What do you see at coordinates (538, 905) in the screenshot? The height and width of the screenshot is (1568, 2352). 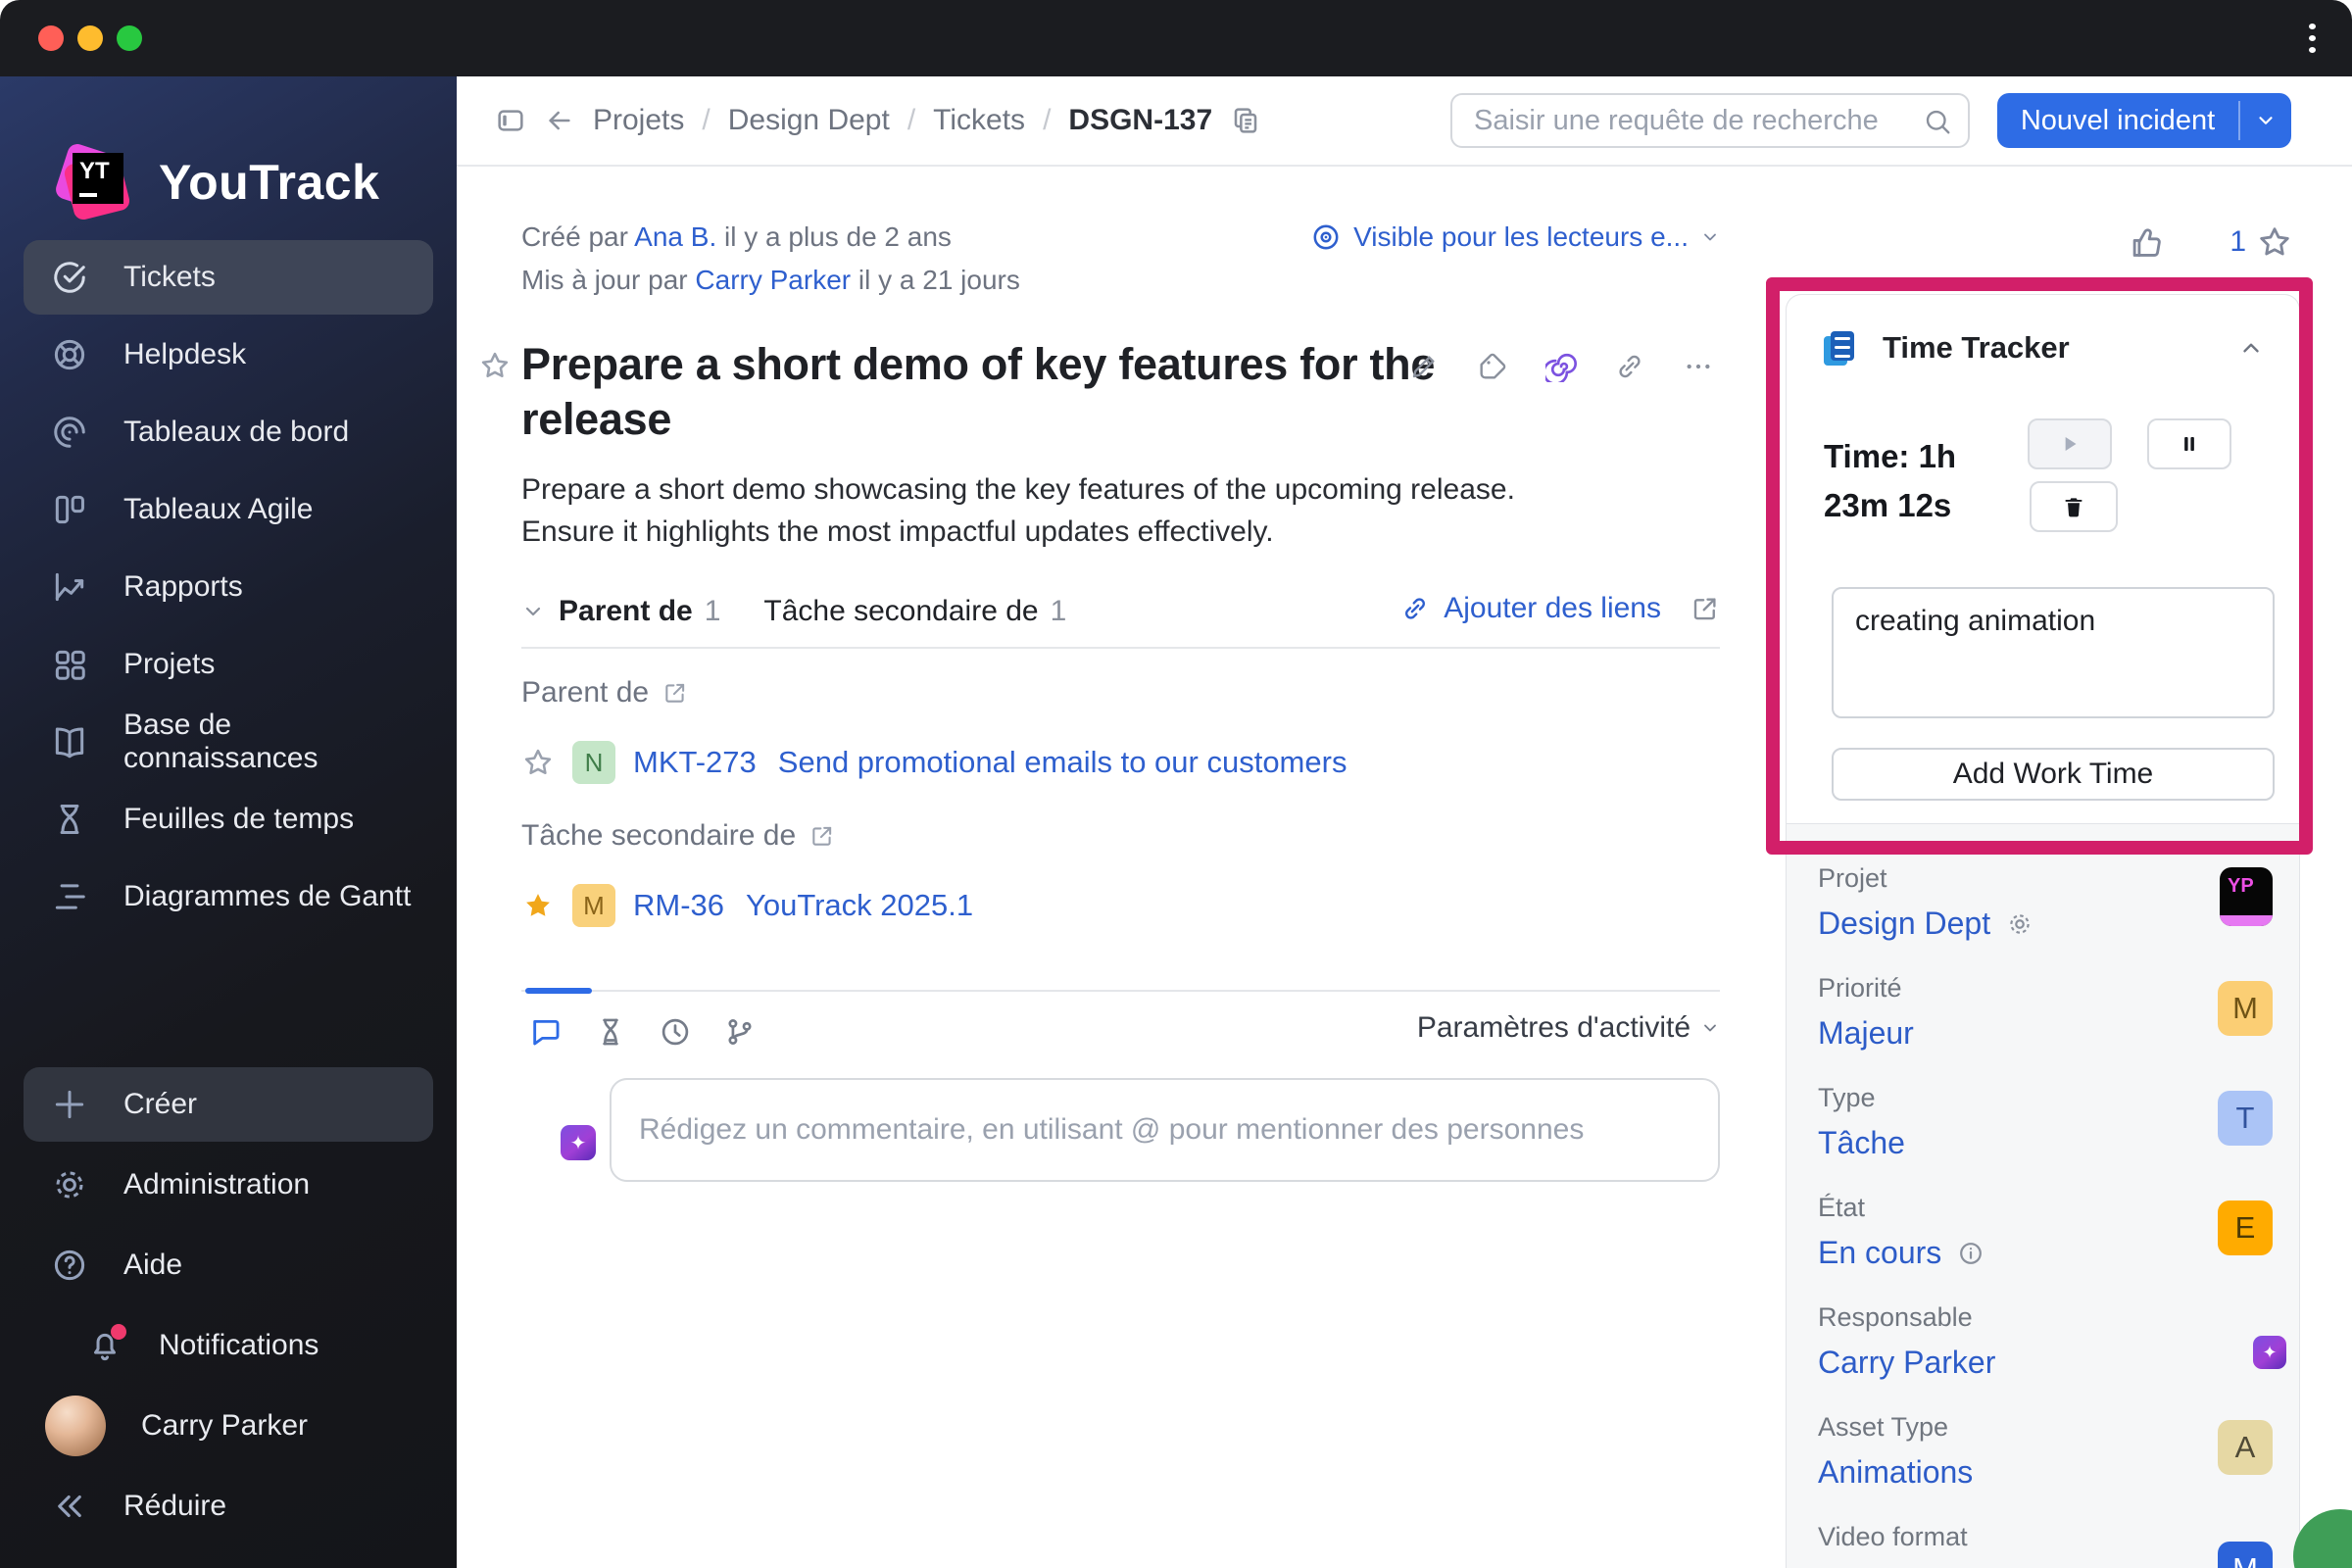 I see `star-filled-icon` at bounding box center [538, 905].